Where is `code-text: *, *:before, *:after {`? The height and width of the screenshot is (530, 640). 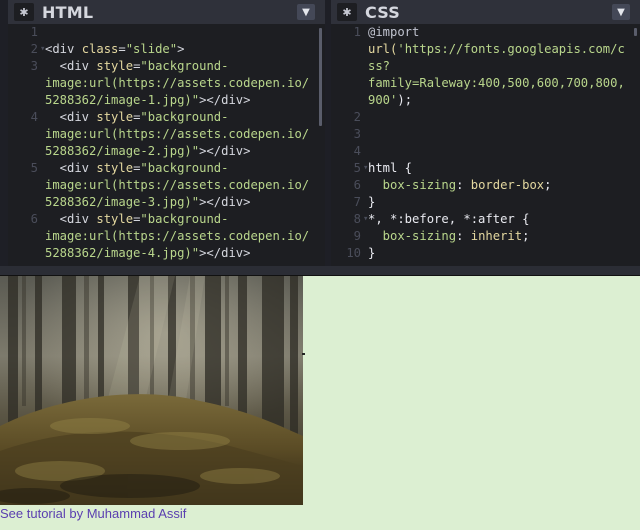
code-text: *, *:before, *:after { is located at coordinates (485, 219).